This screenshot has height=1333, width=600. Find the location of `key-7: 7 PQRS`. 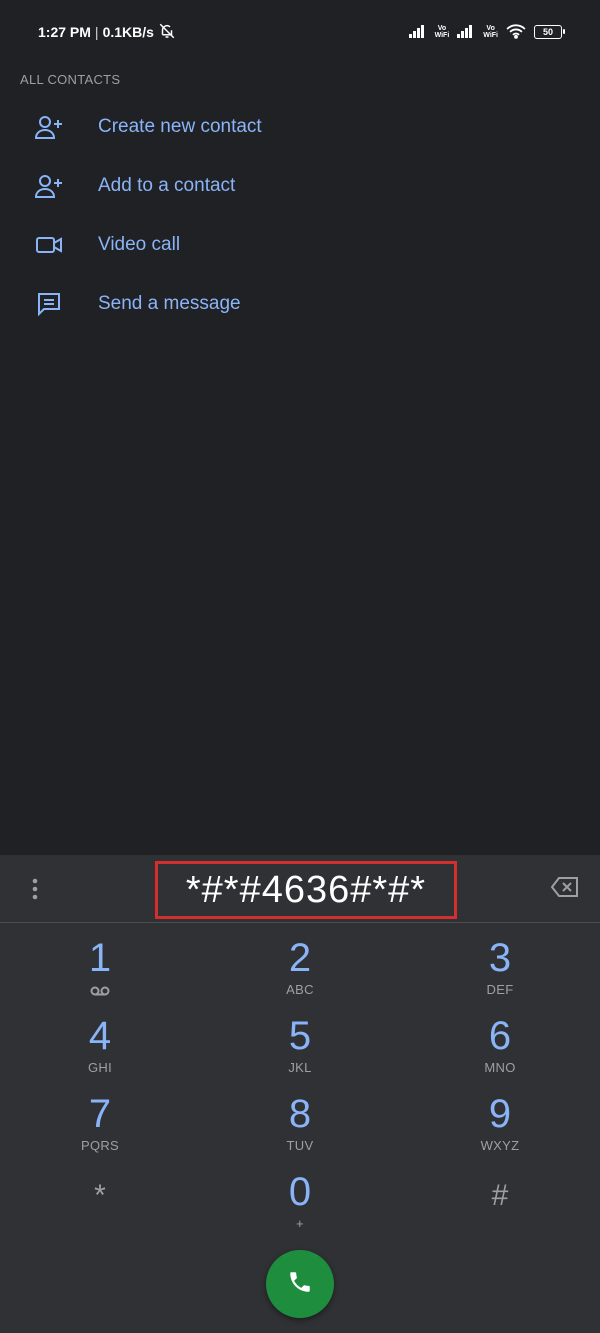

key-7: 7 PQRS is located at coordinates (100, 1130).